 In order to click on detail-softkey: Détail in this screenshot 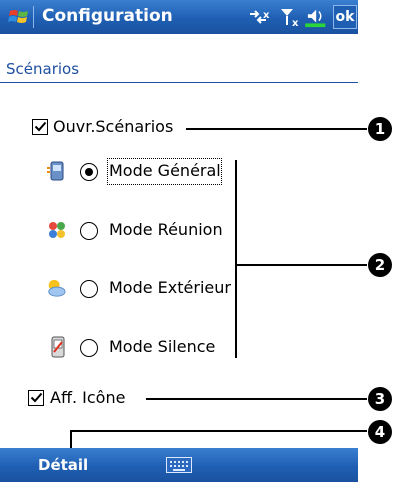, I will do `click(63, 465)`.